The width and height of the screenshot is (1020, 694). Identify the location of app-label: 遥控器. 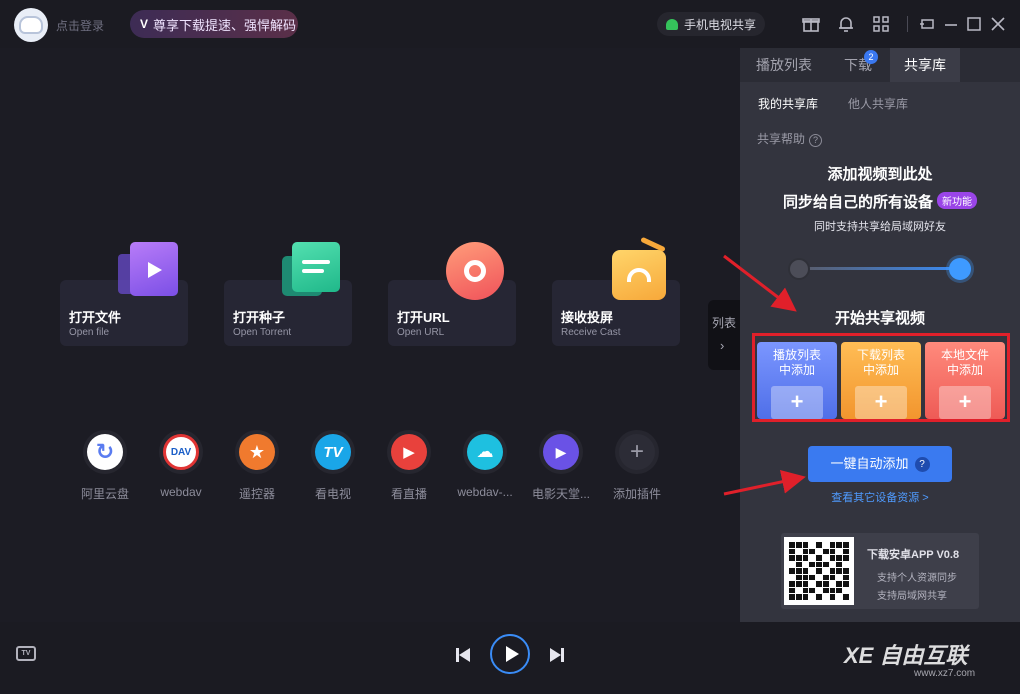
(256, 494).